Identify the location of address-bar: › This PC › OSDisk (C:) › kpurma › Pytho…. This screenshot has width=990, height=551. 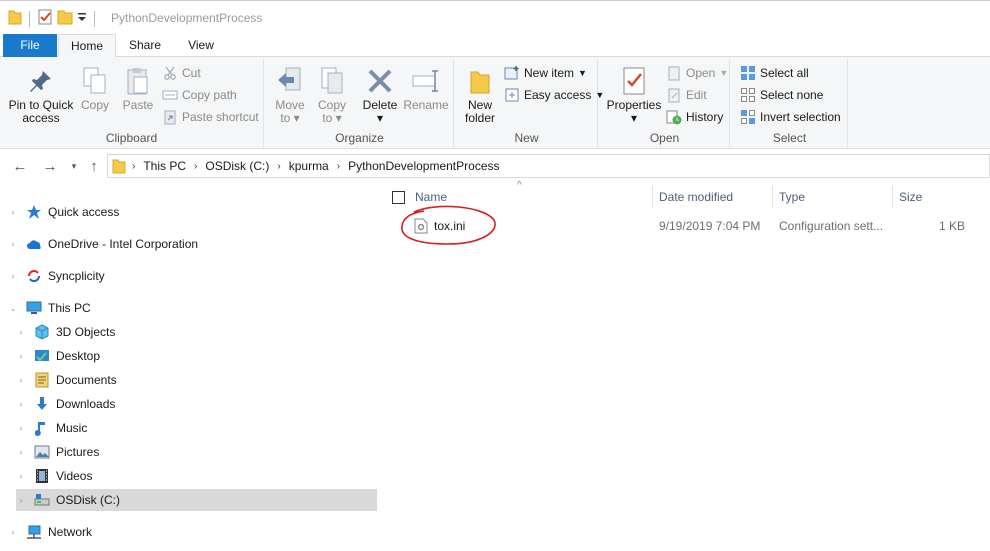
(548, 166).